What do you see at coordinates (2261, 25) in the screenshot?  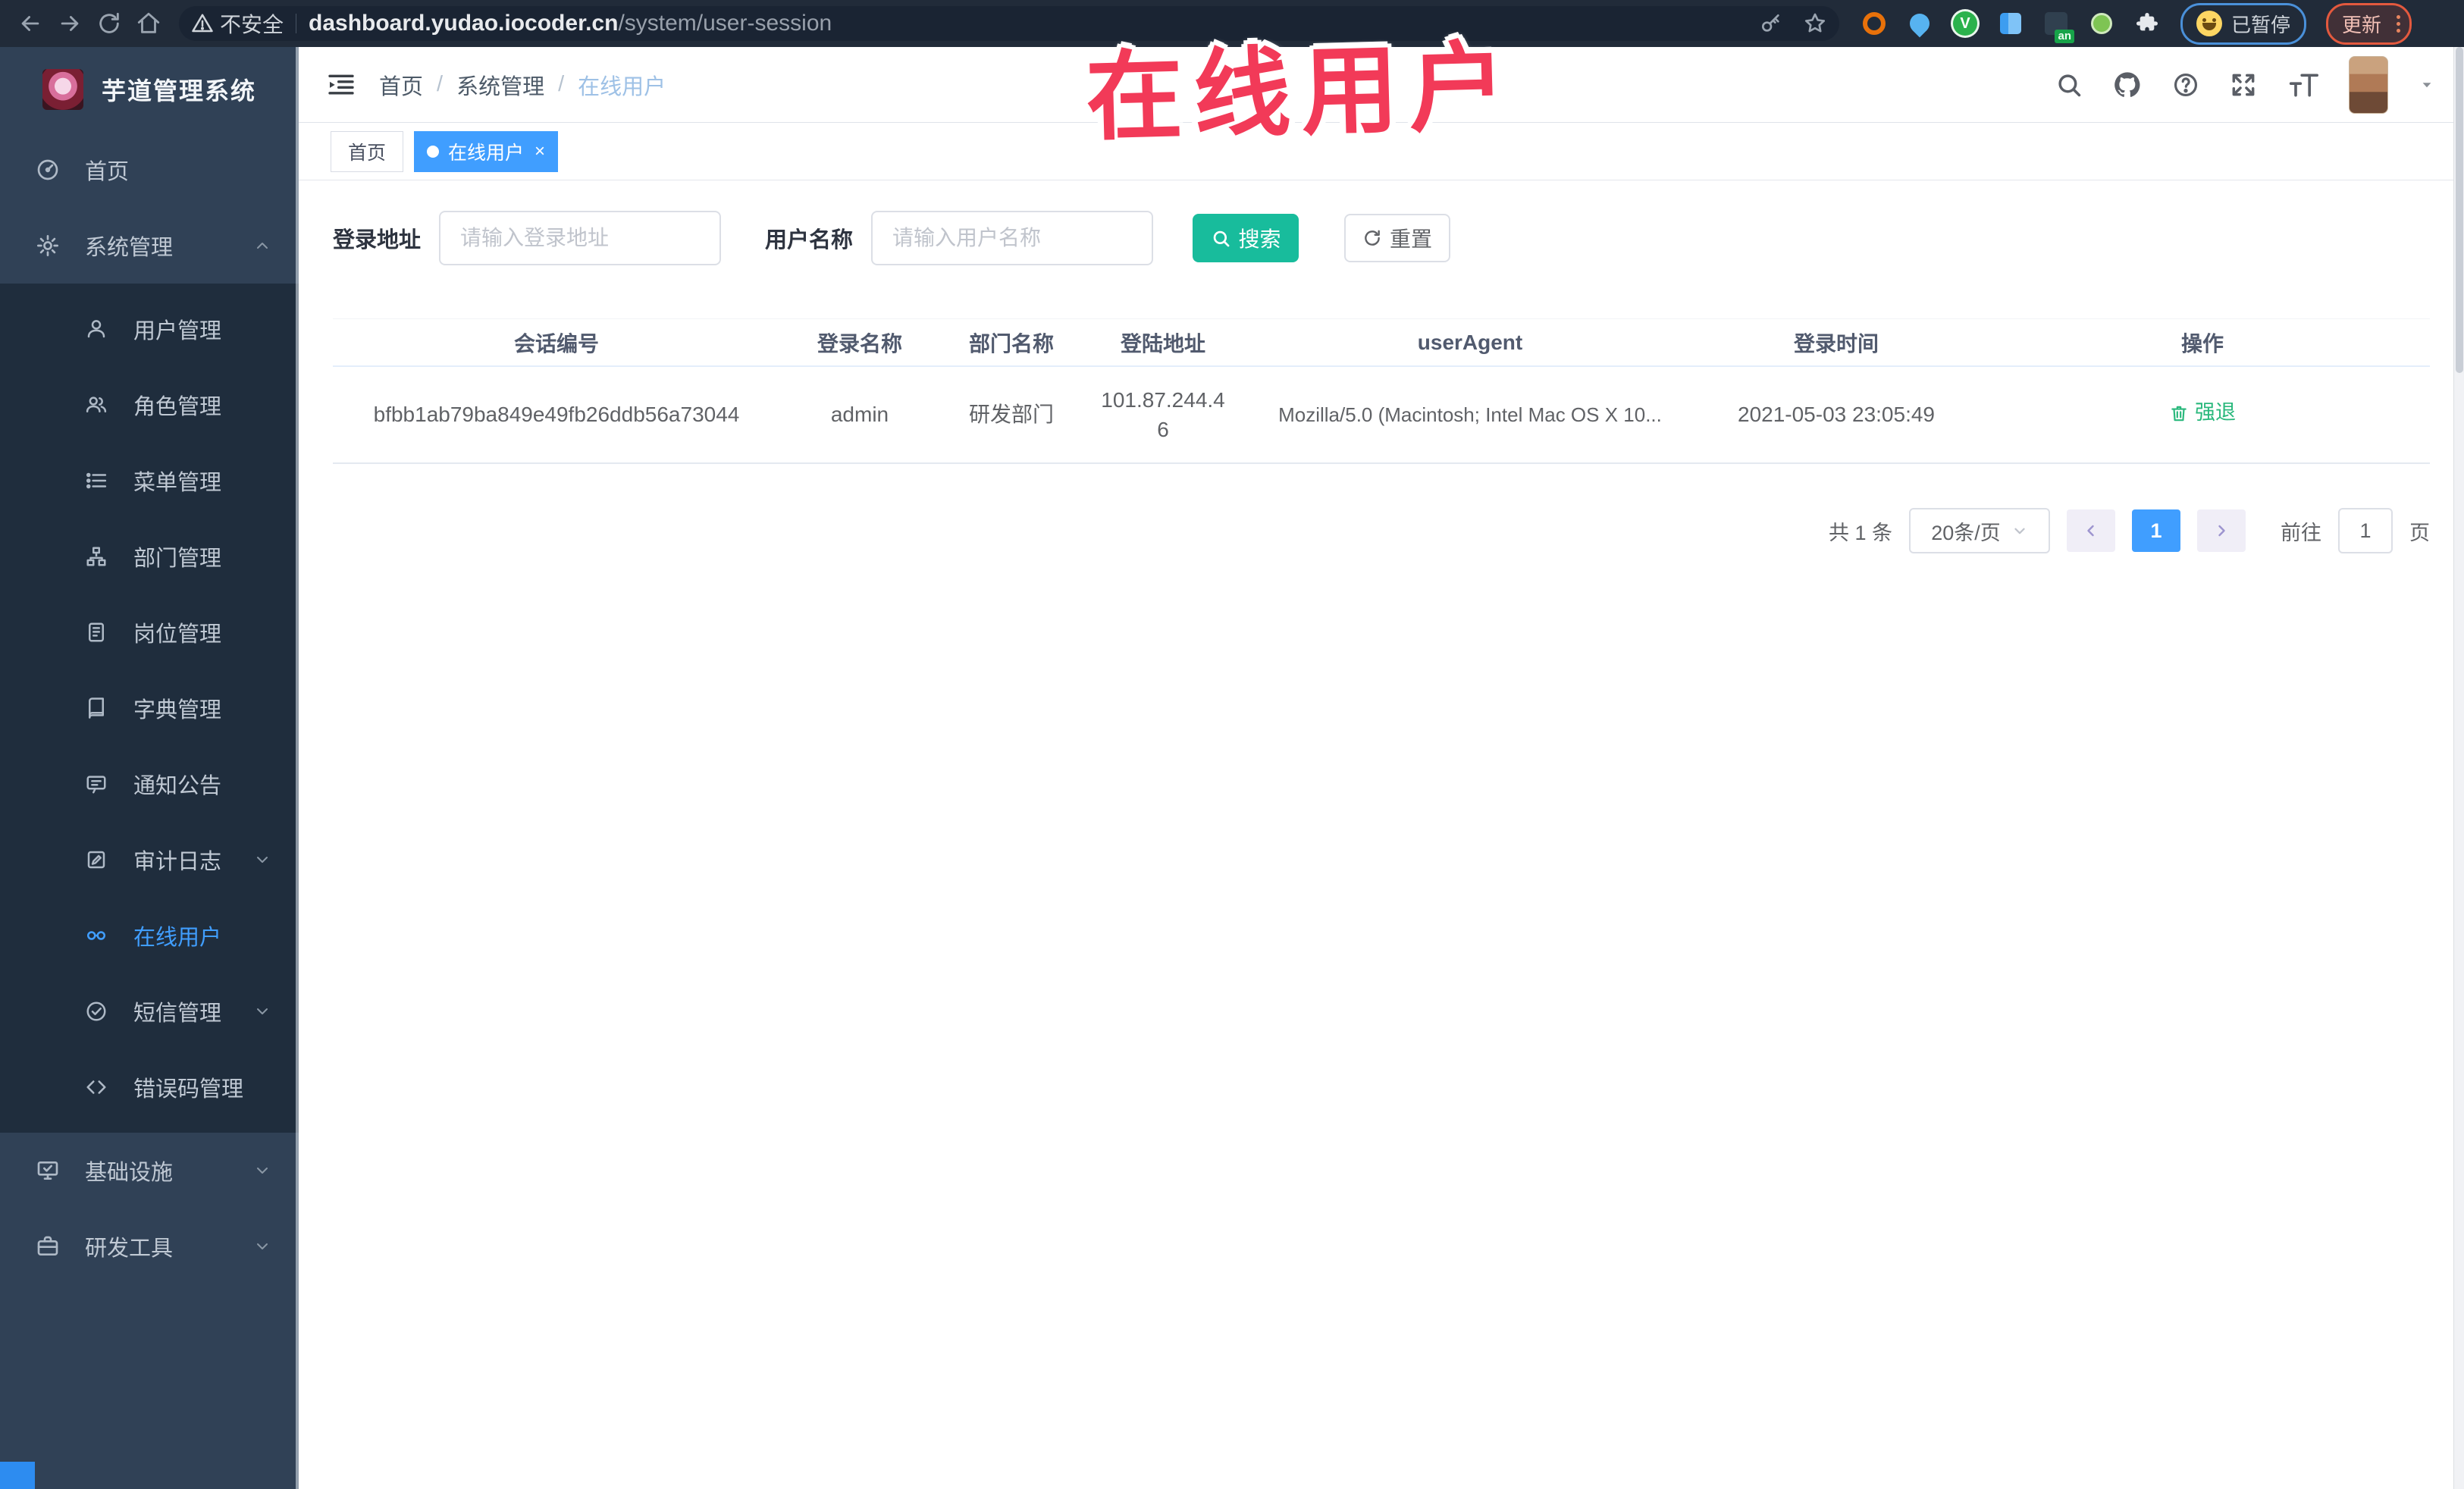 I see `paused-label: 已暂停` at bounding box center [2261, 25].